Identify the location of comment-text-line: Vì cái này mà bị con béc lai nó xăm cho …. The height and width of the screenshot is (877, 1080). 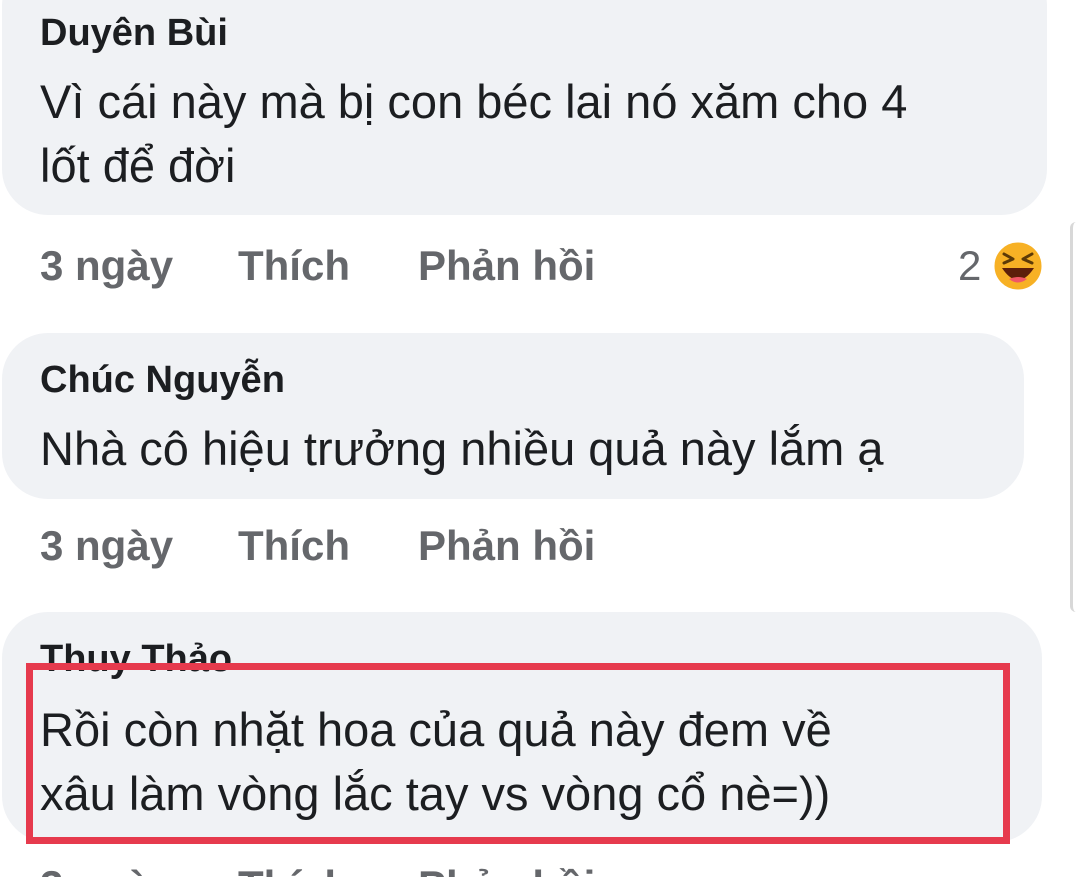
(474, 101).